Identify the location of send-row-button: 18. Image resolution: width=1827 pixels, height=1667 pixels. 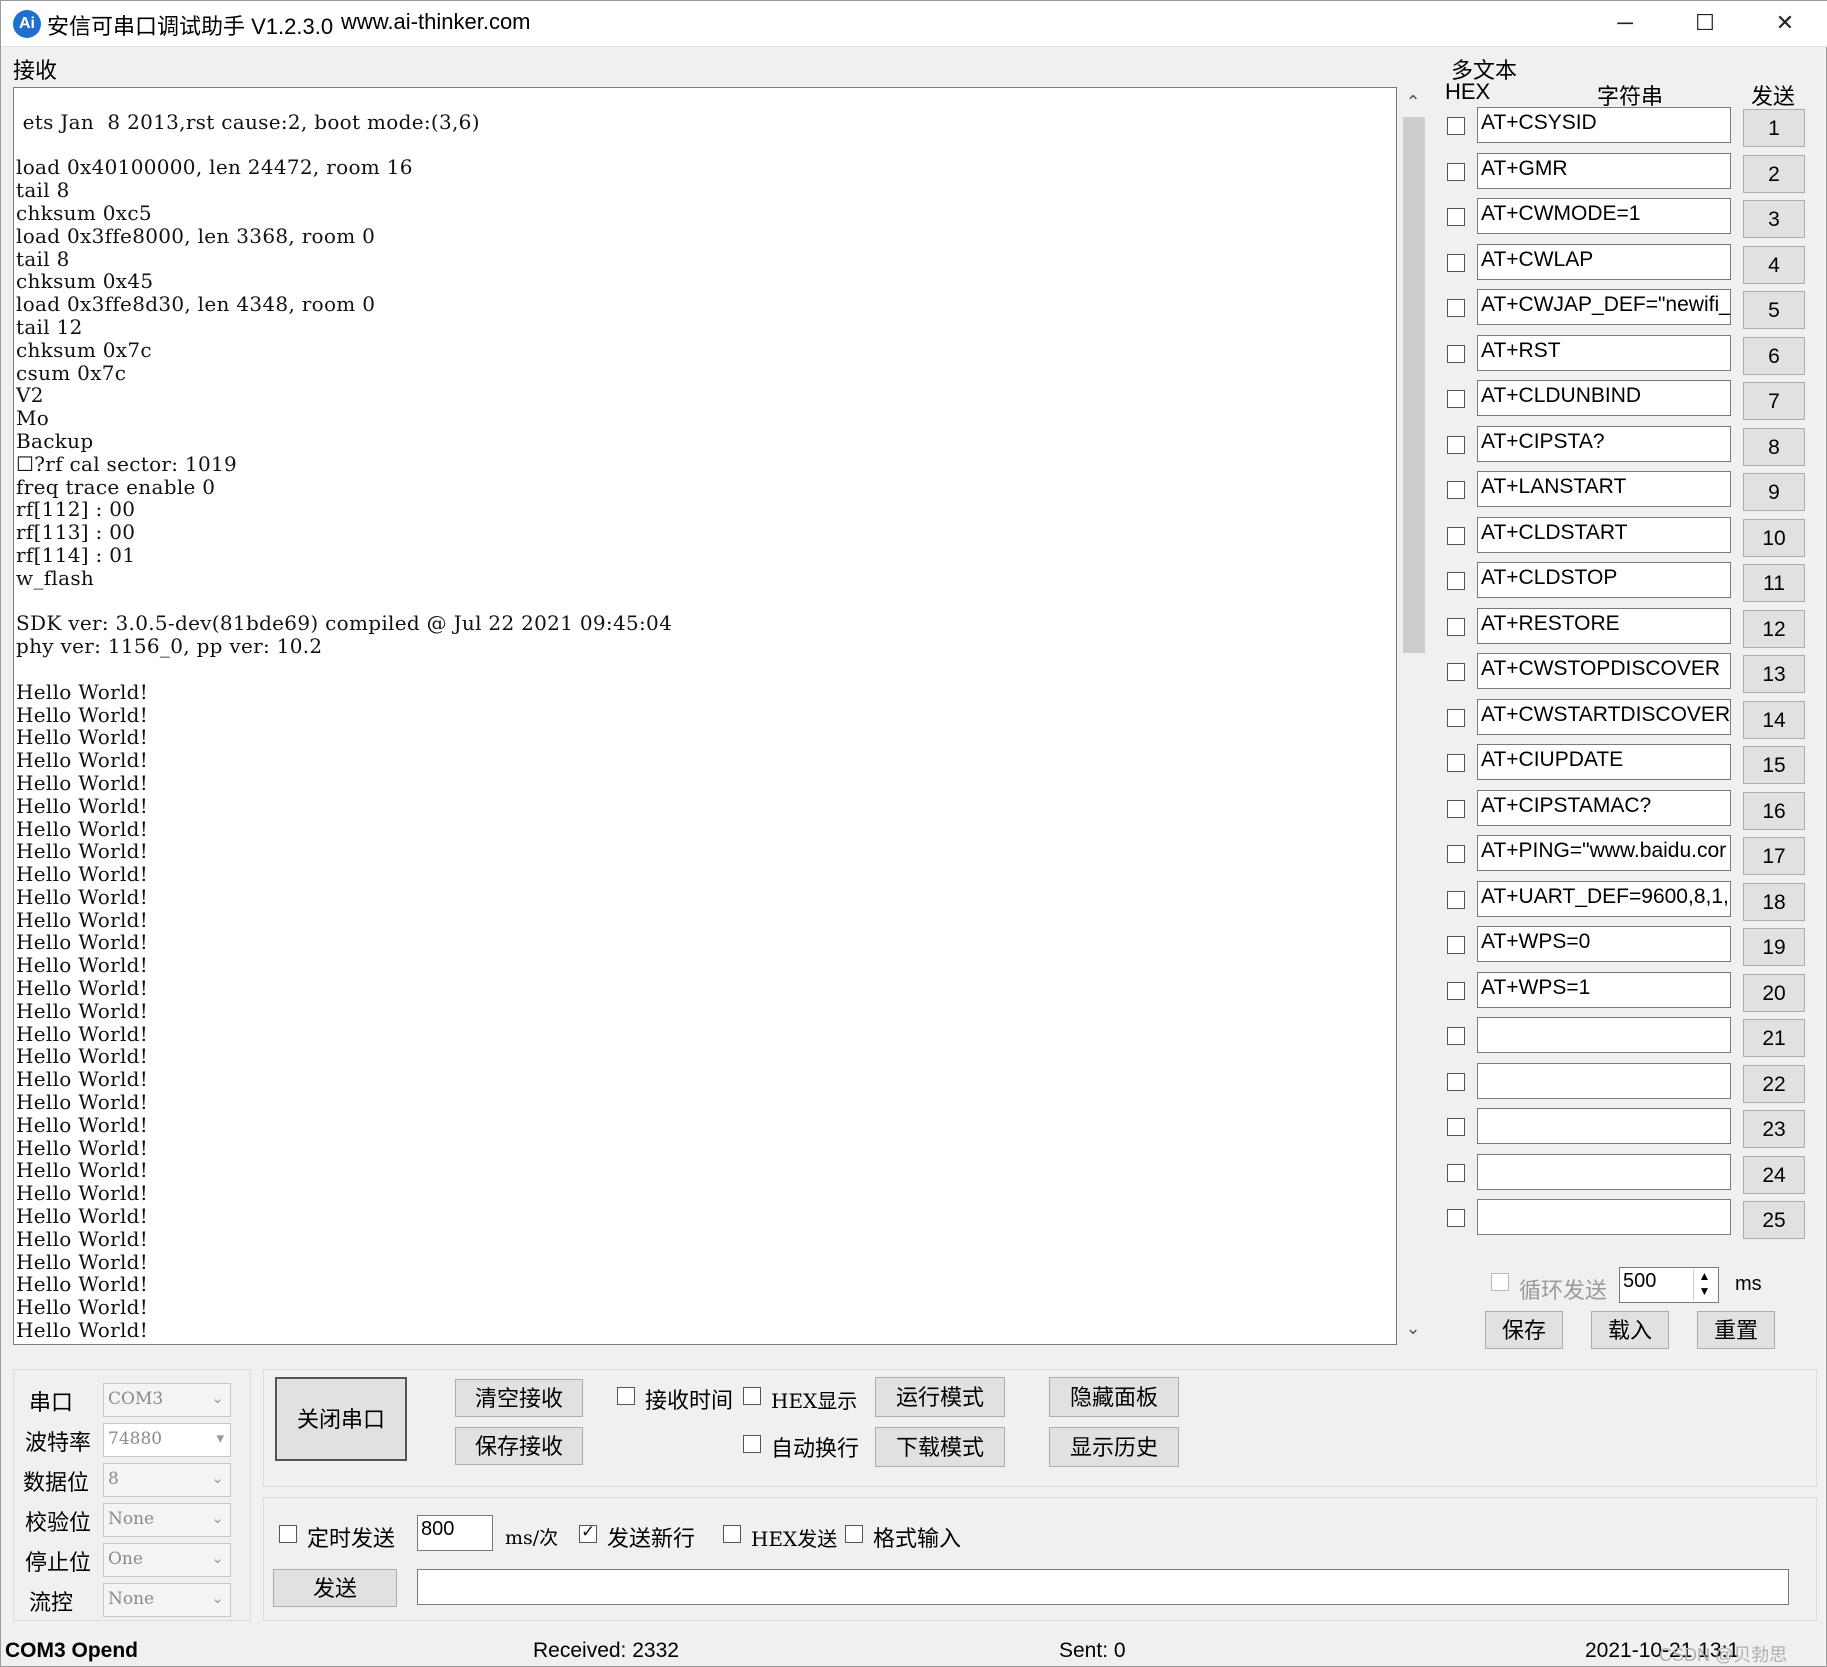
(1774, 902).